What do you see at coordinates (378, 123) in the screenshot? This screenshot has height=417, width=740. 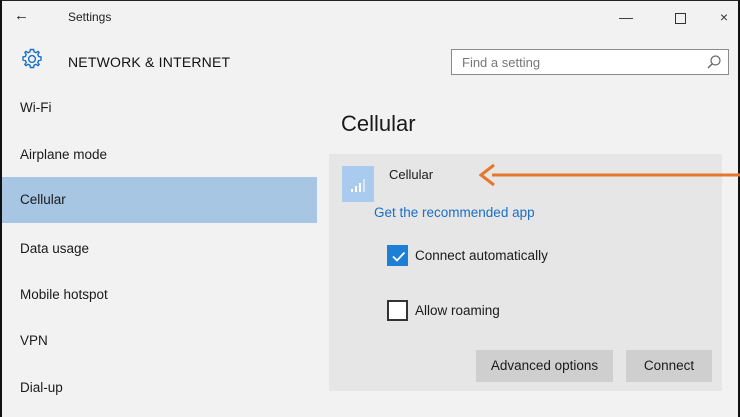 I see `section-title: Cellular` at bounding box center [378, 123].